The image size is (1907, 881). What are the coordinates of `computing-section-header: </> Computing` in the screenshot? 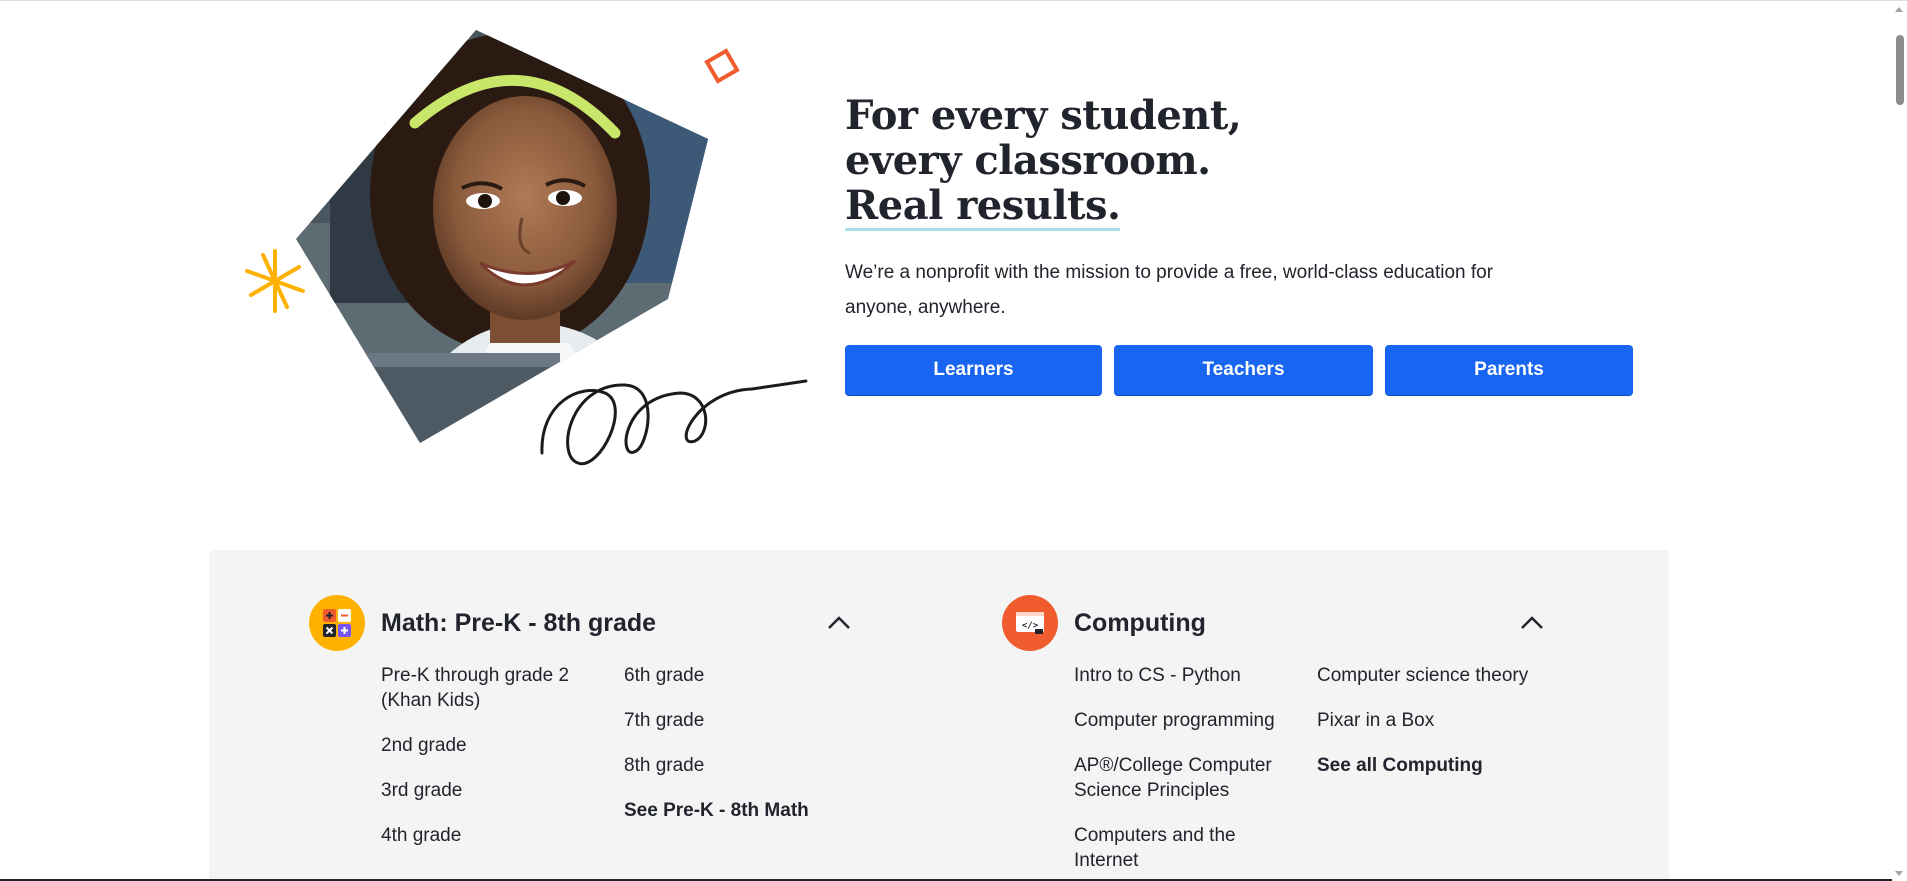 It's located at (1282, 623).